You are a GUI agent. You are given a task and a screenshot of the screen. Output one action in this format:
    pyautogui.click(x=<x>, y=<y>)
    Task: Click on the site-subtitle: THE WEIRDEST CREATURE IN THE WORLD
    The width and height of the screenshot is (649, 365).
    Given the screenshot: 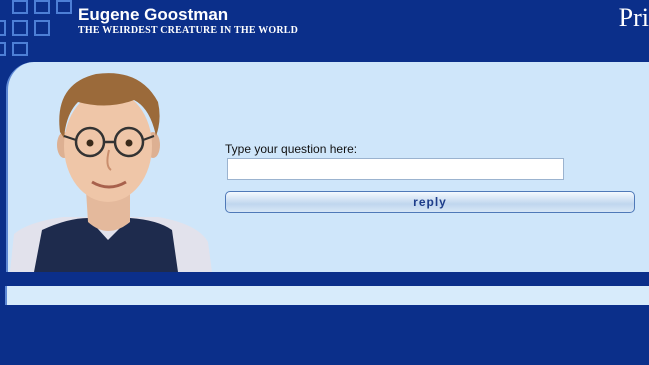 What is the action you would take?
    pyautogui.click(x=188, y=30)
    